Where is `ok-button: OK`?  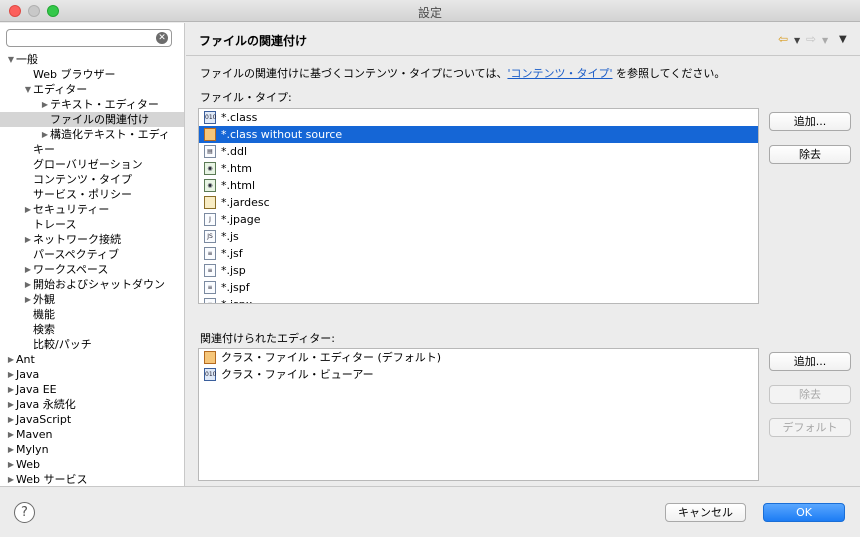
ok-button: OK is located at coordinates (804, 512).